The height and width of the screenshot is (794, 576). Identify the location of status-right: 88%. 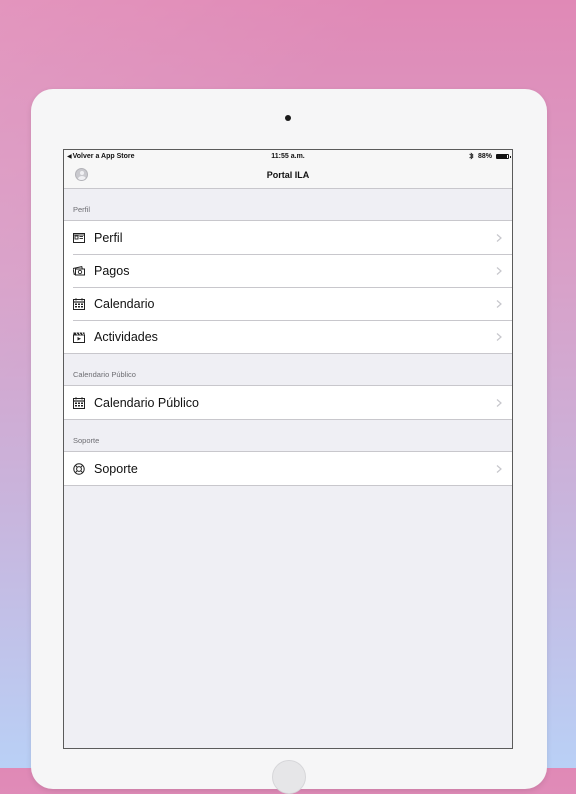
(490, 156).